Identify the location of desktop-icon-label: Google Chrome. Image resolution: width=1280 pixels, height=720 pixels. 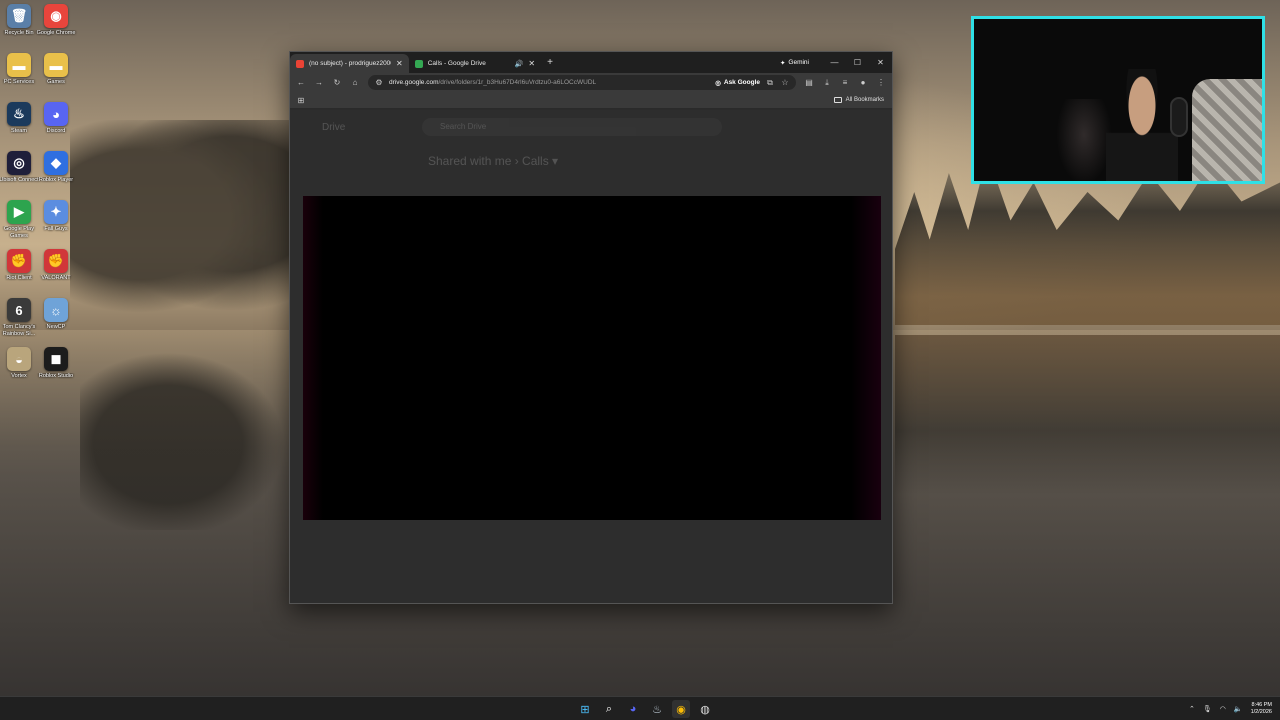
(56, 33).